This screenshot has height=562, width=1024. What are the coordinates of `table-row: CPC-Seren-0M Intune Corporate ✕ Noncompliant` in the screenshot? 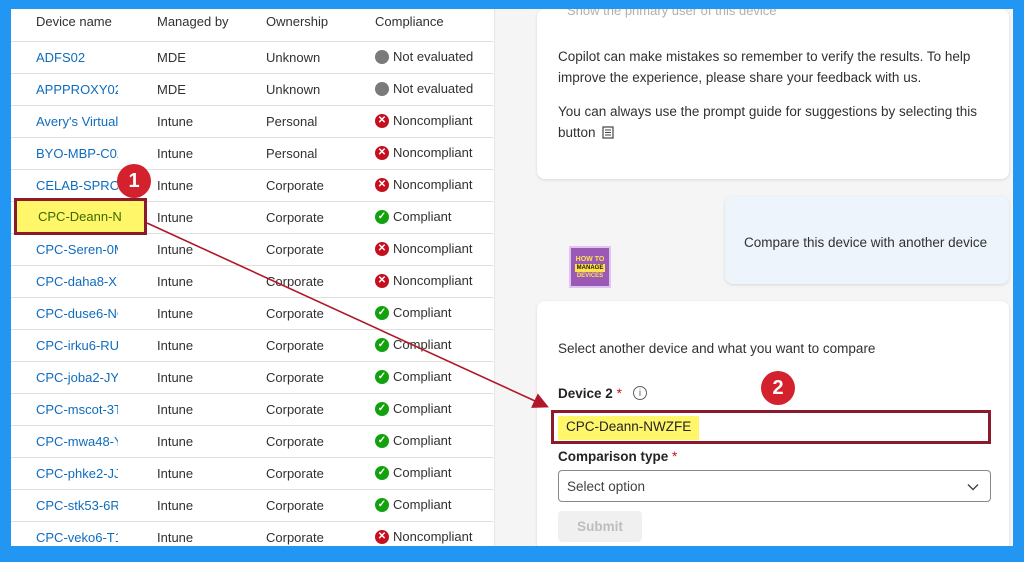 It's located at (252, 249).